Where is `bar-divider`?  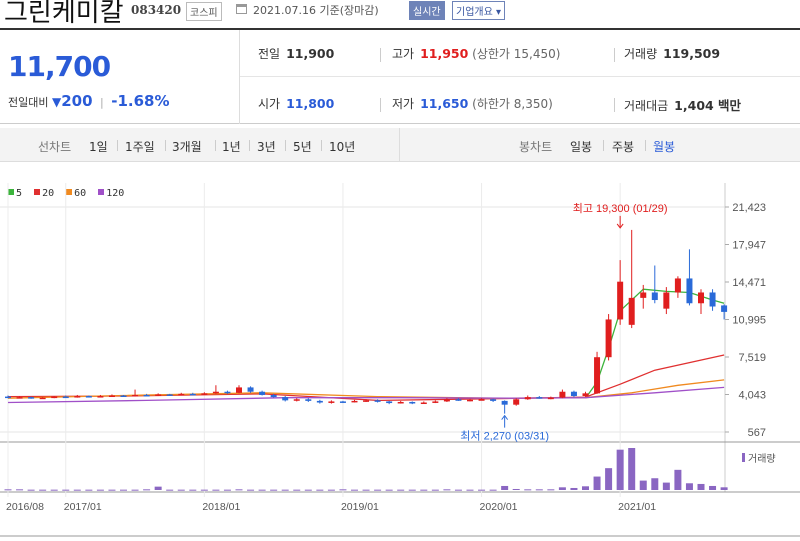 bar-divider is located at coordinates (399, 145).